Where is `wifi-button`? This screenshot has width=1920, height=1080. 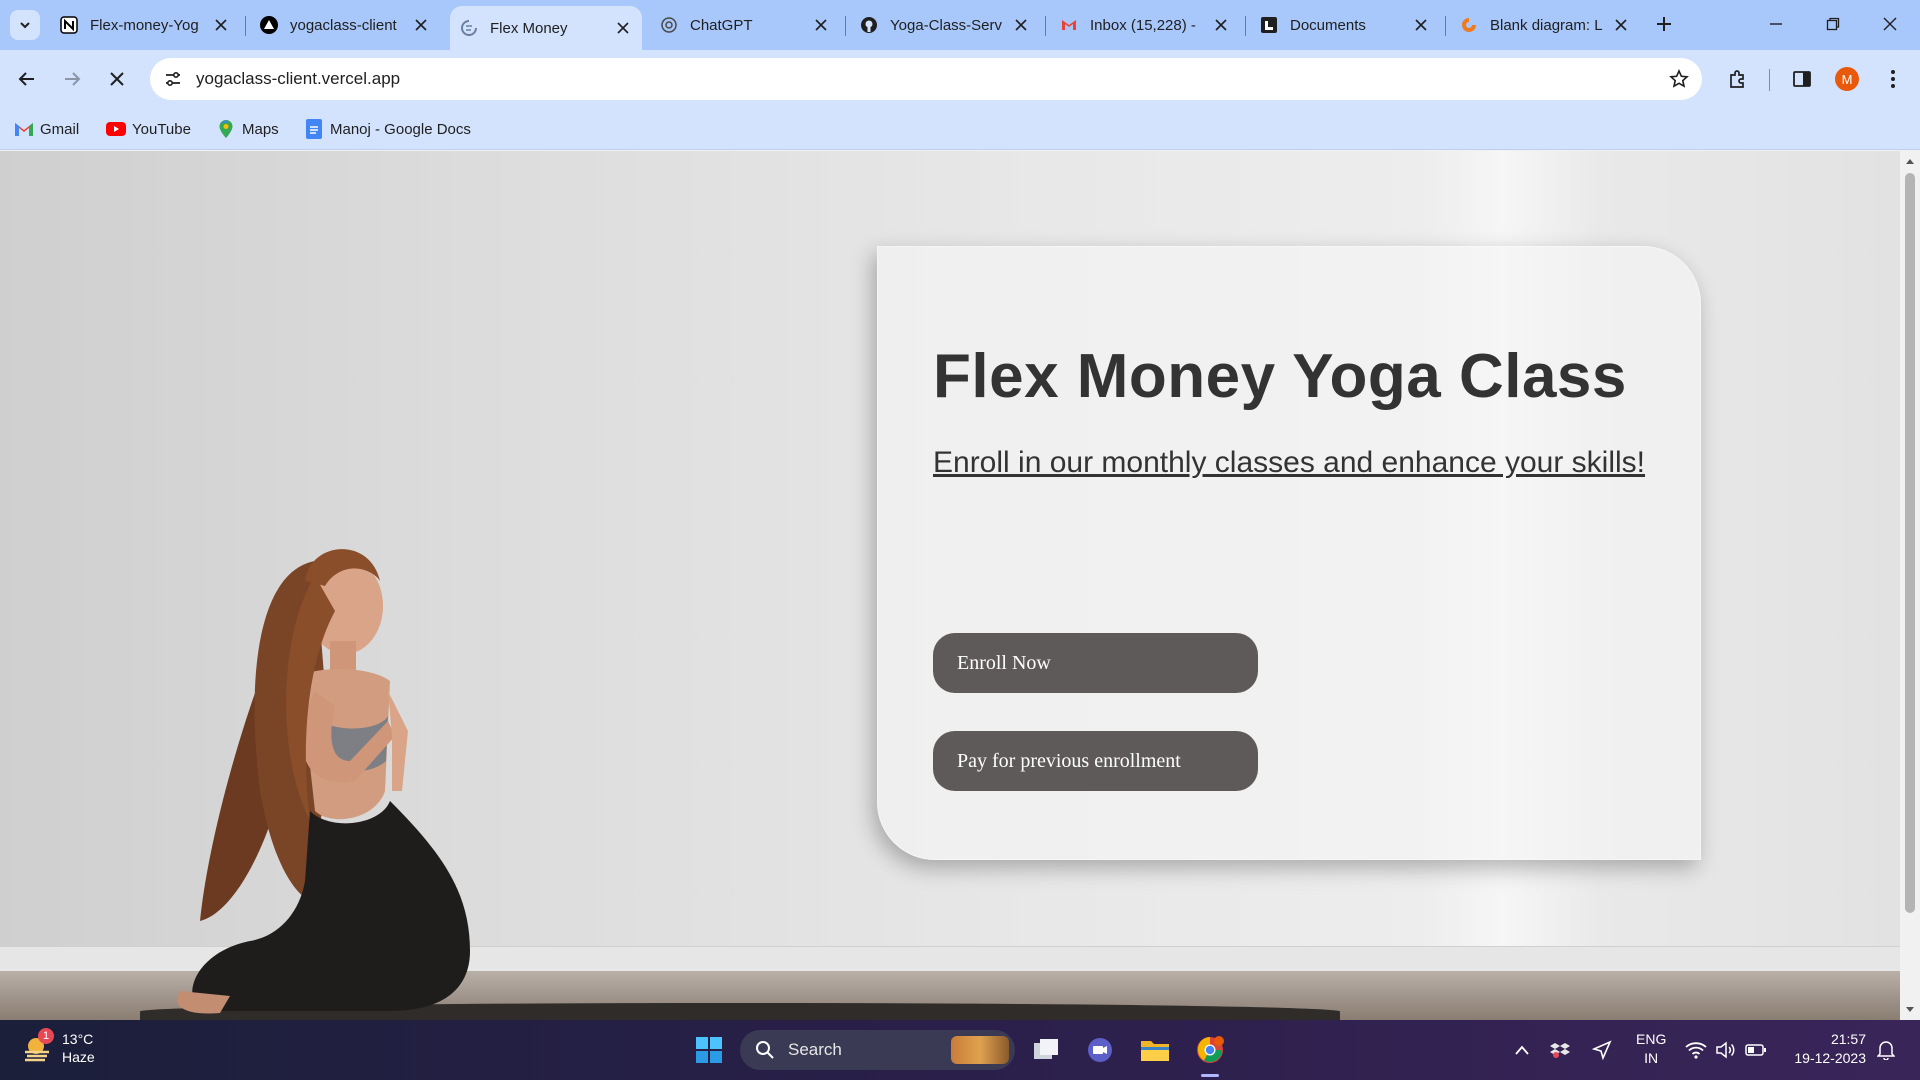
wifi-button is located at coordinates (1696, 1050).